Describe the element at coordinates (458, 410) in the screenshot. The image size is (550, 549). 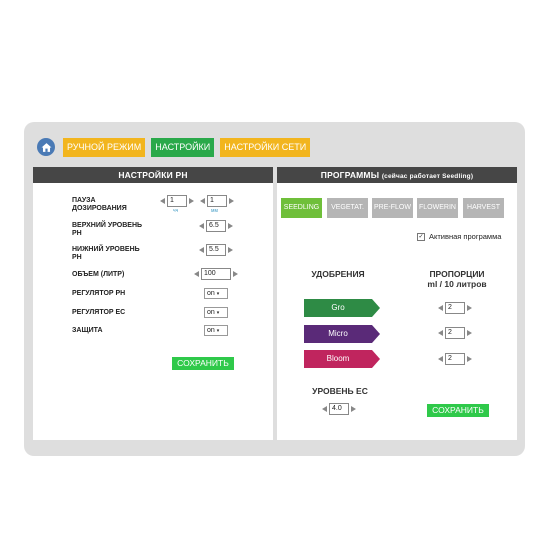
I see `programs-save-button: СОХРАНИТЬ` at that location.